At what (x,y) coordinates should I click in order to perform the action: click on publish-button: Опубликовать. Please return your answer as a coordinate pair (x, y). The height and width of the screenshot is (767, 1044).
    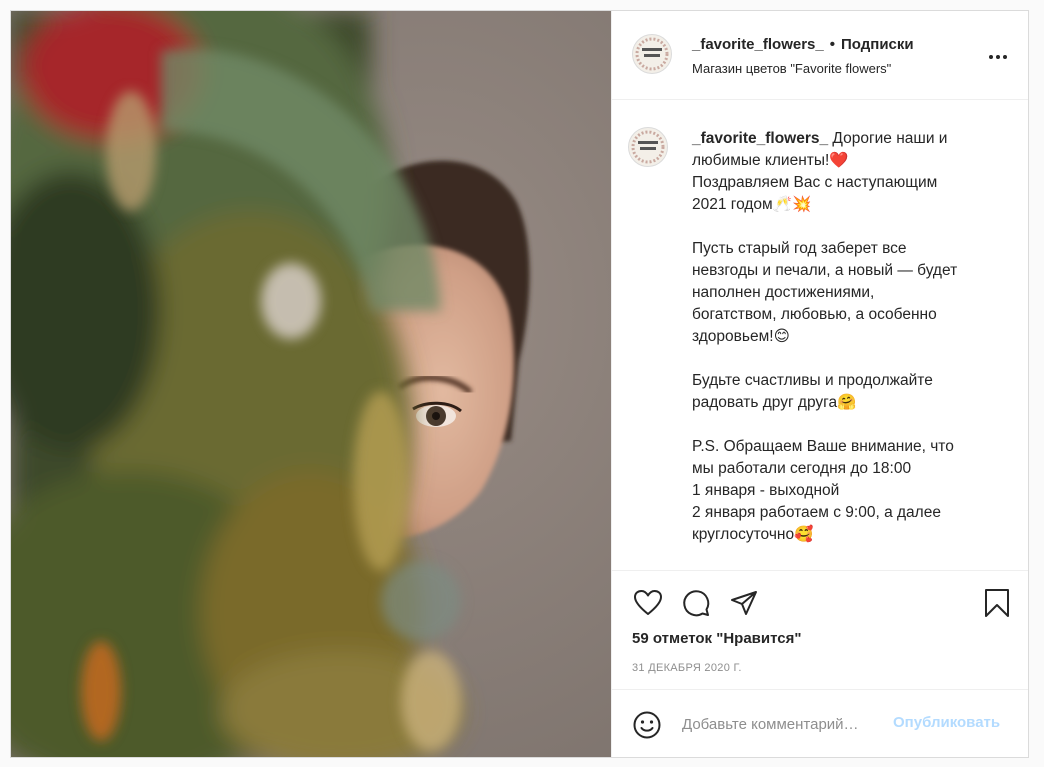
    Looking at the image, I should click on (946, 722).